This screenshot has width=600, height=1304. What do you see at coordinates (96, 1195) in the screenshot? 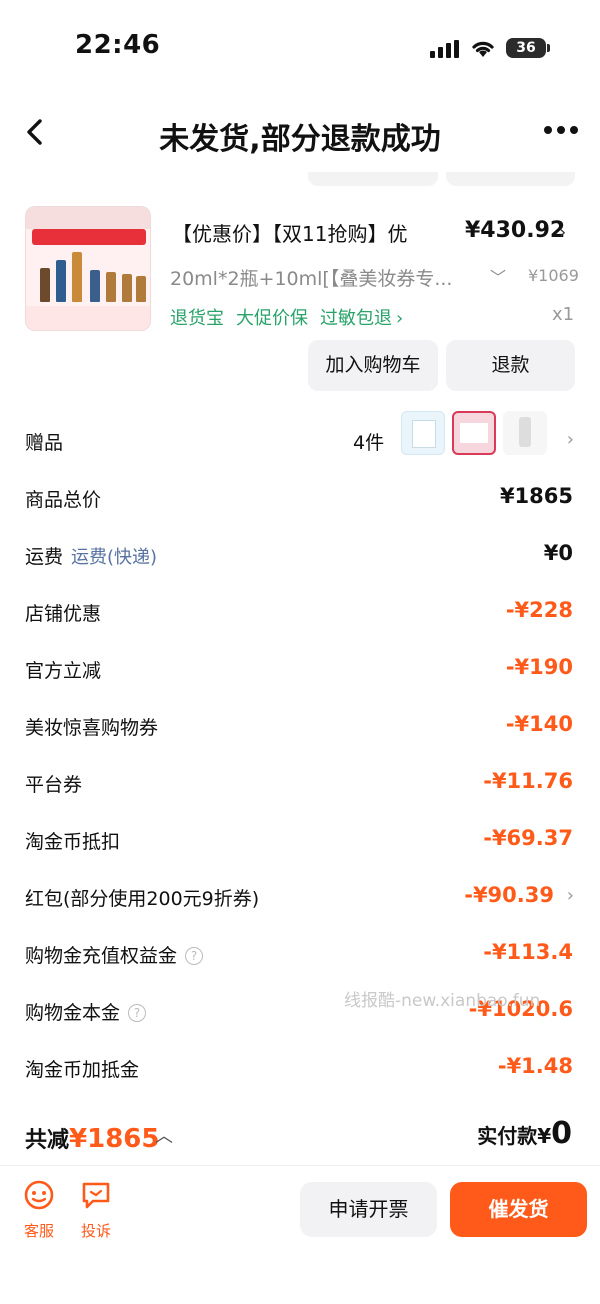
I see `complaint-icon` at bounding box center [96, 1195].